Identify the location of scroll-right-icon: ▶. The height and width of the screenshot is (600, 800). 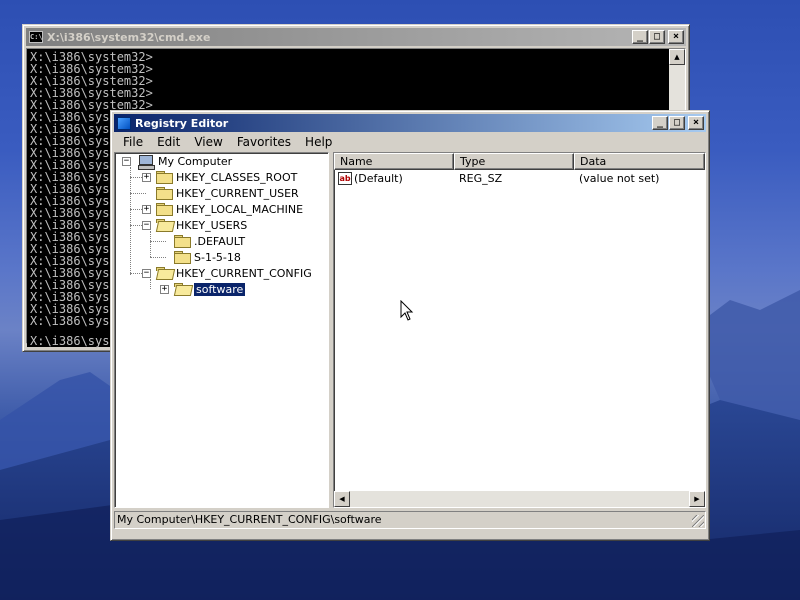
(697, 499).